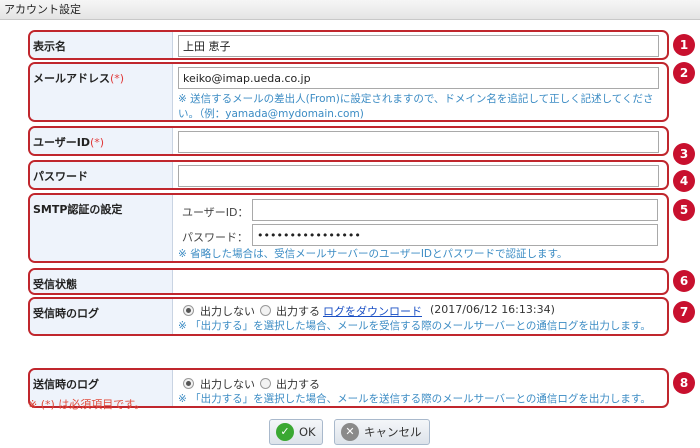 This screenshot has height=448, width=700. What do you see at coordinates (298, 311) in the screenshot?
I see `receive-log-on-label: 出力する` at bounding box center [298, 311].